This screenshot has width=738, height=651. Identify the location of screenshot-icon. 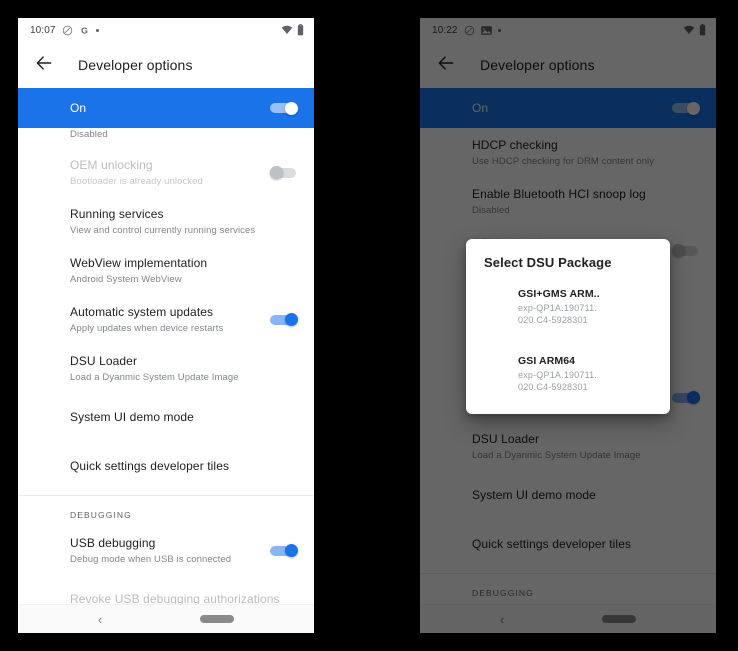
(486, 30).